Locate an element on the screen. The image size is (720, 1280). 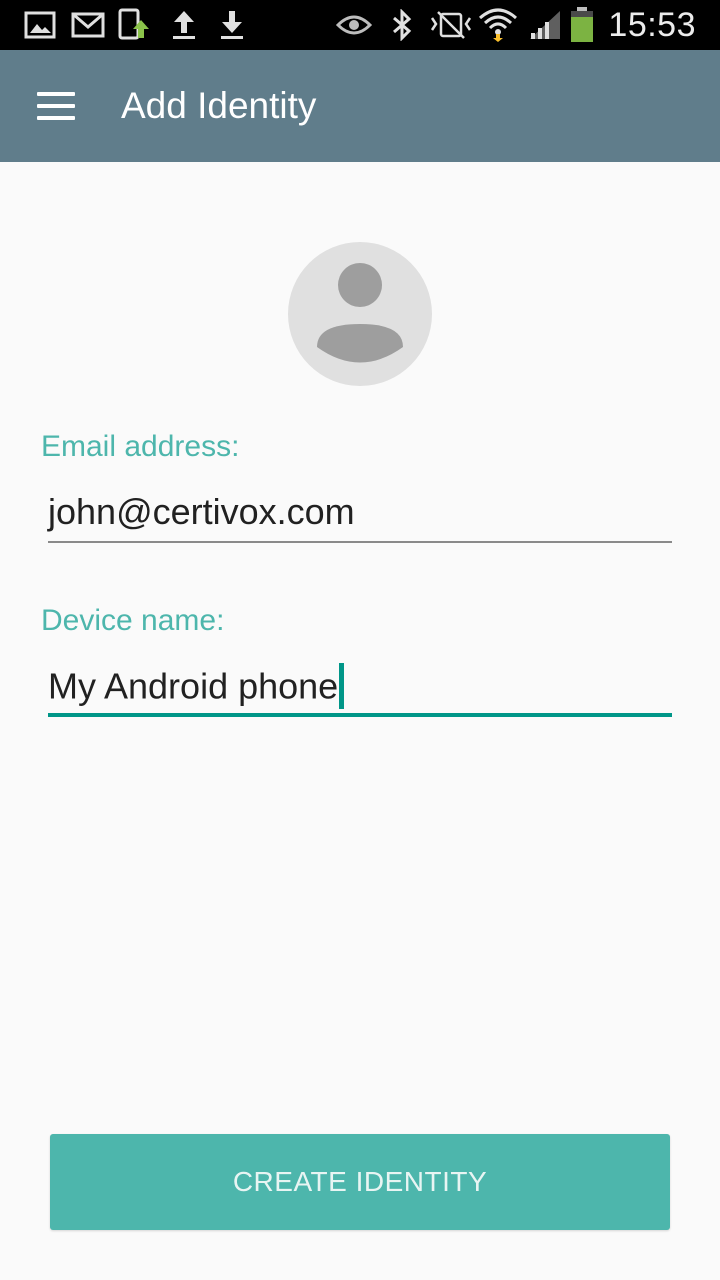
email-underline is located at coordinates (360, 542).